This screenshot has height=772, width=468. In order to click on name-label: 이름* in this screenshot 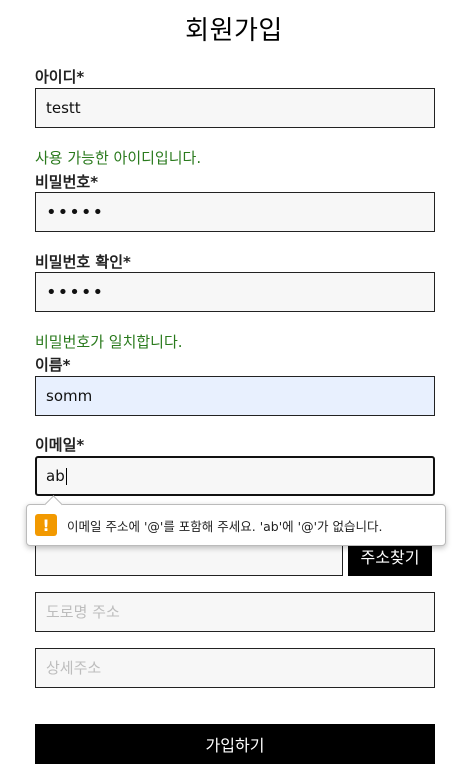, I will do `click(53, 365)`.